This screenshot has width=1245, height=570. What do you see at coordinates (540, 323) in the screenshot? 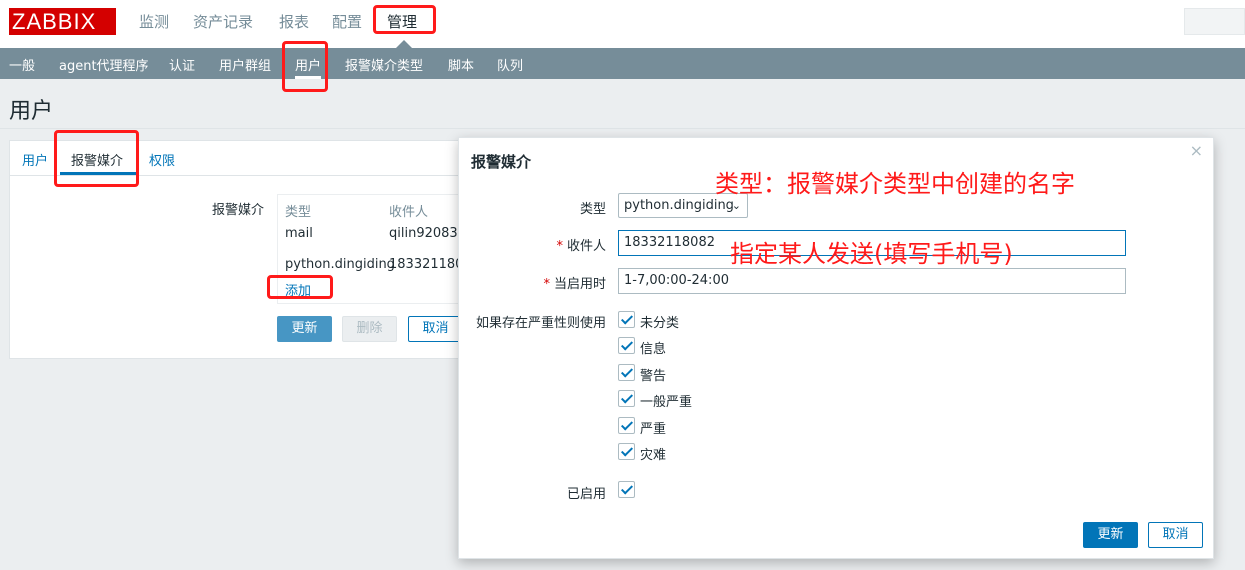
I see `severity-label: 如果存在严重性则使用` at bounding box center [540, 323].